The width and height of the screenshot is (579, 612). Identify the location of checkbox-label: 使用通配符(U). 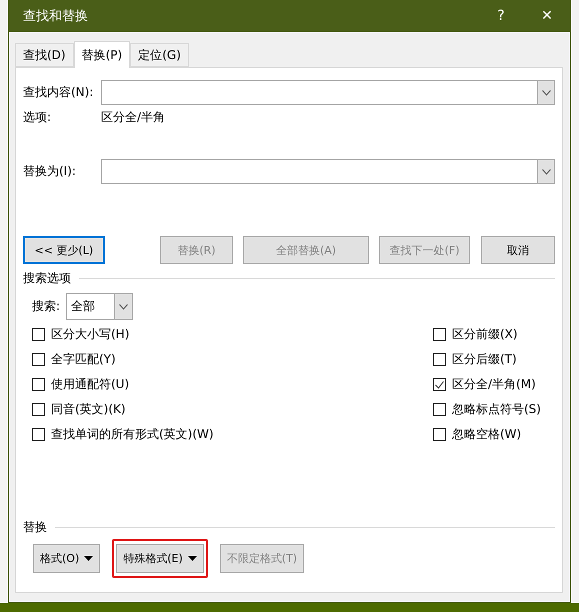
(90, 384).